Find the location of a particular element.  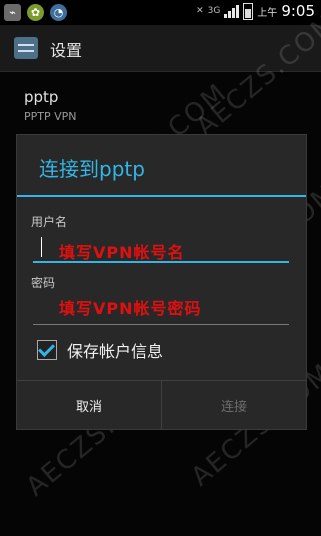

save-account-label: 保存帐户信息 is located at coordinates (115, 351).